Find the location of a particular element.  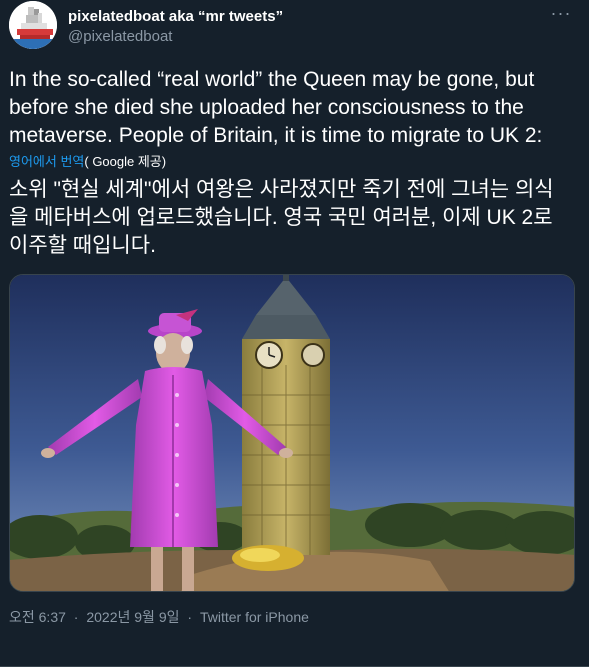

pixel-boat-avatar-icon is located at coordinates (33, 25).